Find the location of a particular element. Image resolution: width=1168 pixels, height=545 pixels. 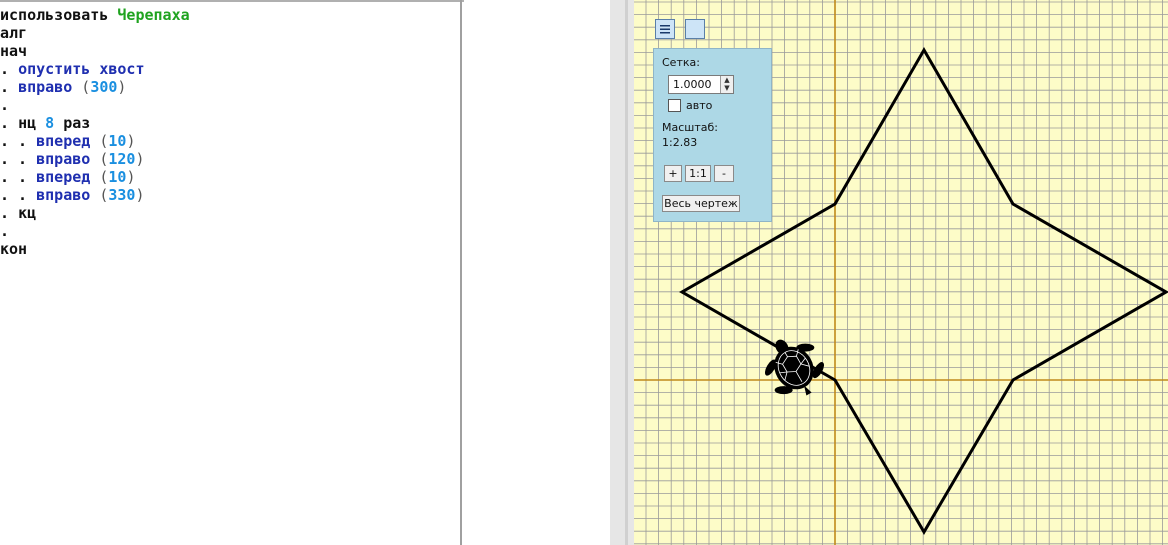

splitter-handle is located at coordinates (626, 272).